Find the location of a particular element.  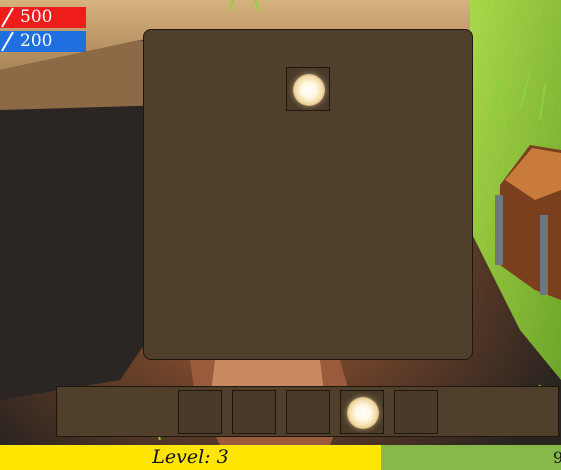

health-value: 500 is located at coordinates (36, 17).